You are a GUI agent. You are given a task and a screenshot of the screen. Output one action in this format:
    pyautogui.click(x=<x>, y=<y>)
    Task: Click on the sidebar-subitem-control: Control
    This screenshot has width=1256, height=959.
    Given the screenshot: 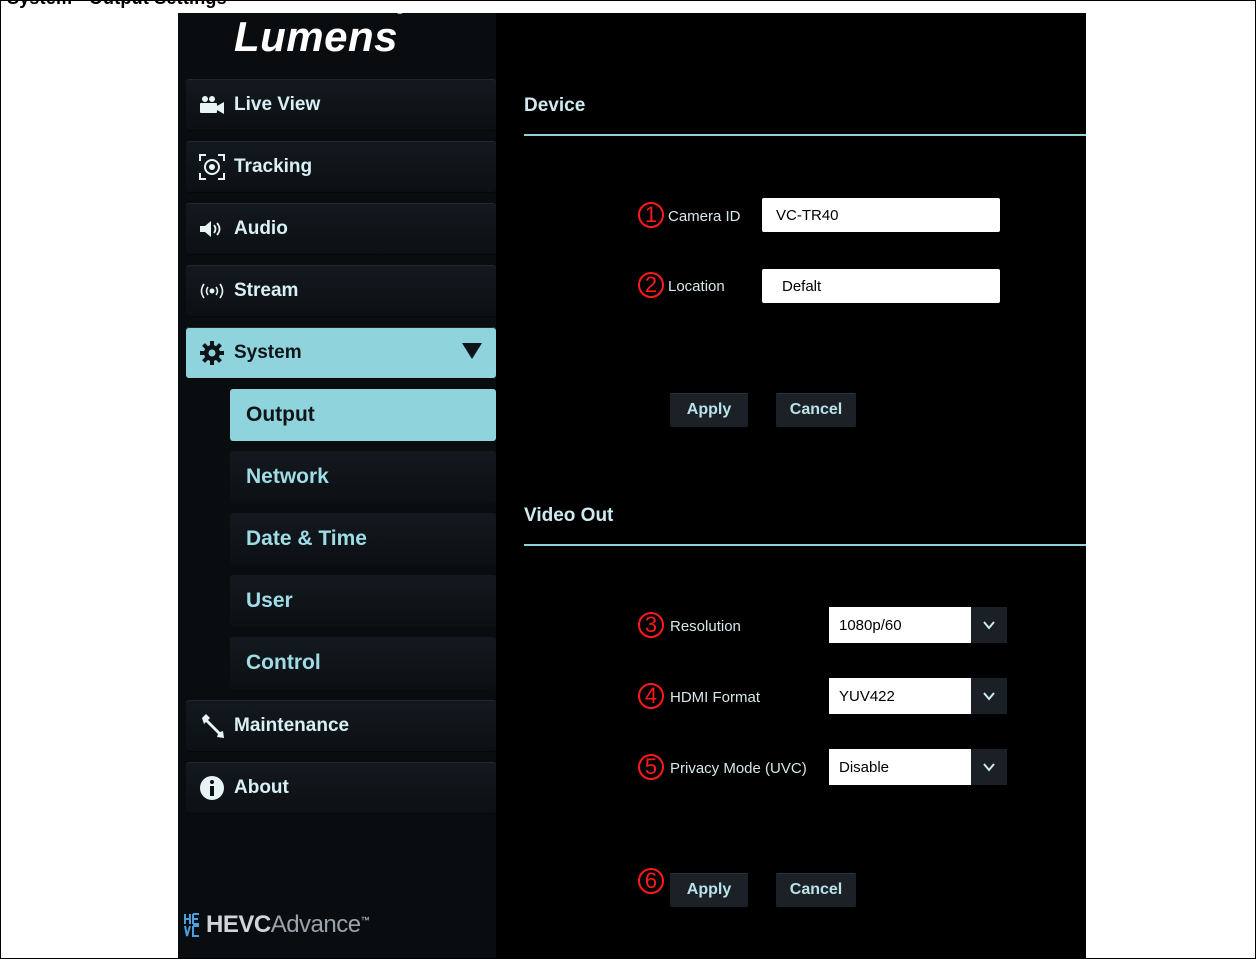 What is the action you would take?
    pyautogui.click(x=363, y=663)
    